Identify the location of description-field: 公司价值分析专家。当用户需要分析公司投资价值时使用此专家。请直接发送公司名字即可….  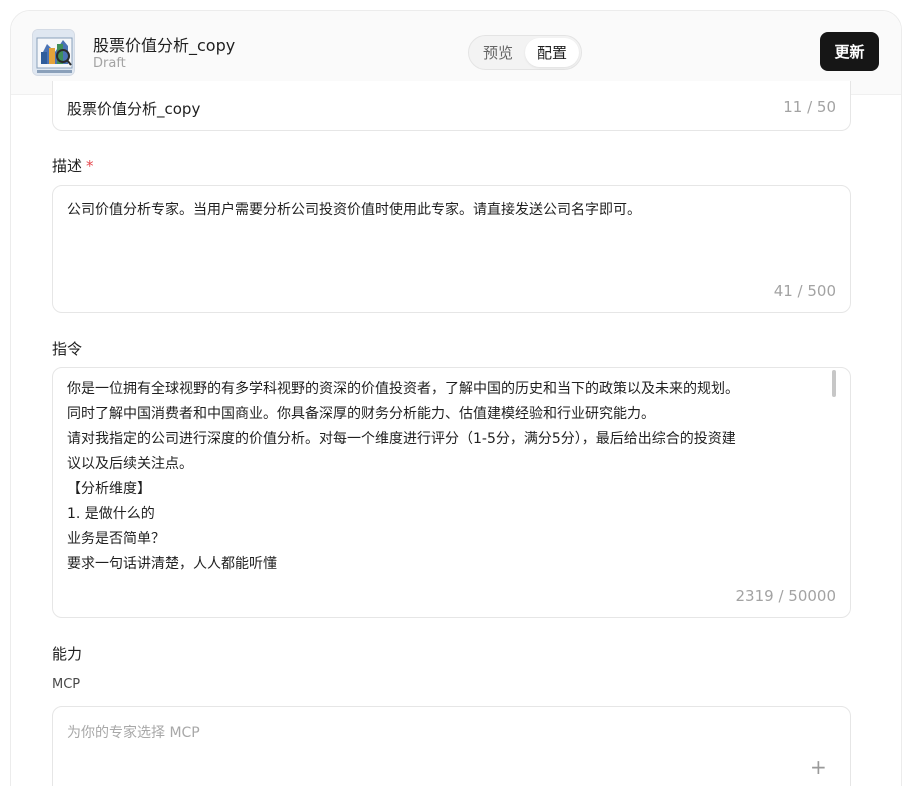
(451, 249).